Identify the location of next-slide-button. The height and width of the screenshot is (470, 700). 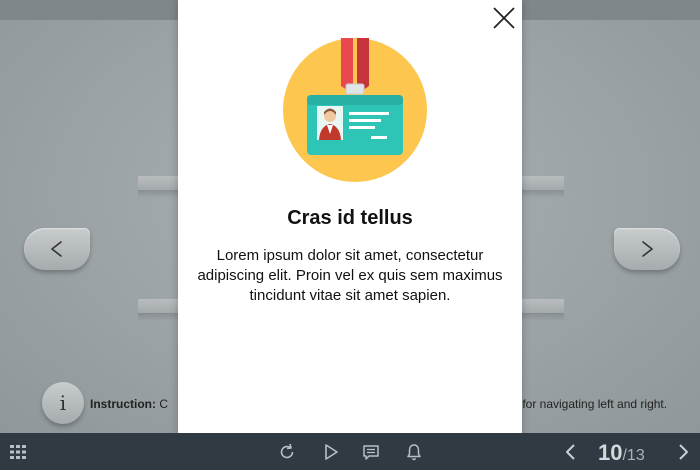
(683, 451).